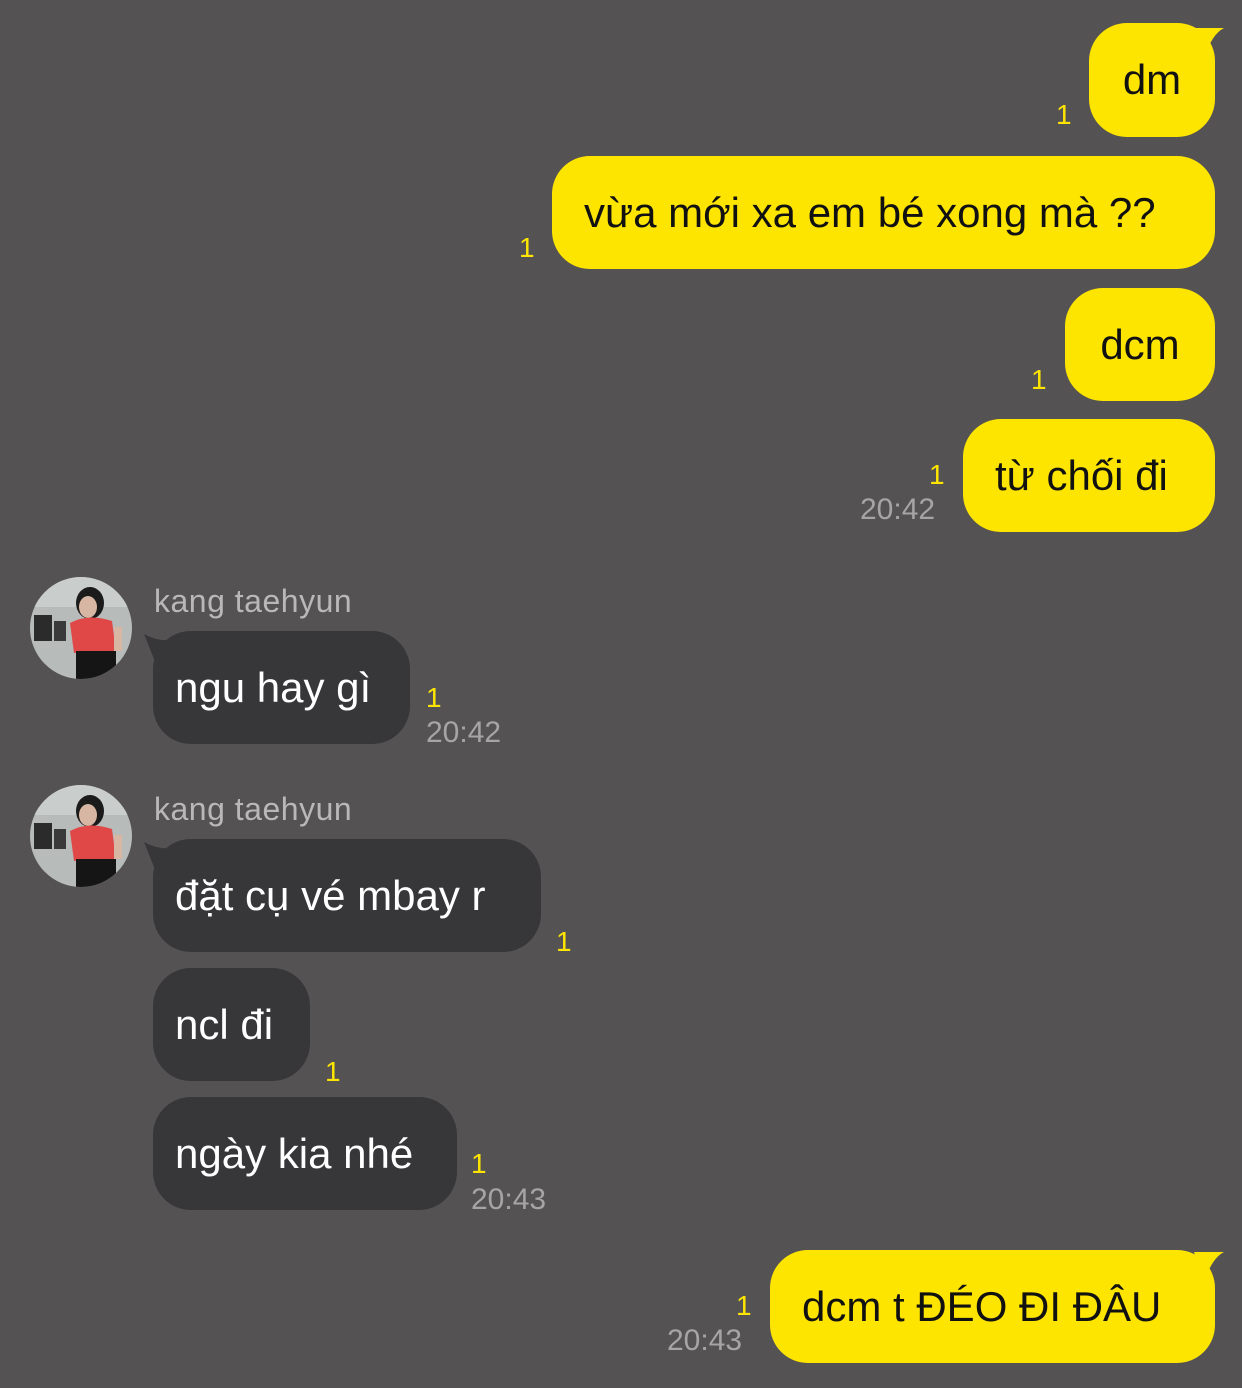 The width and height of the screenshot is (1242, 1388). What do you see at coordinates (621, 70) in the screenshot?
I see `message-row-outgoing: 1 dm` at bounding box center [621, 70].